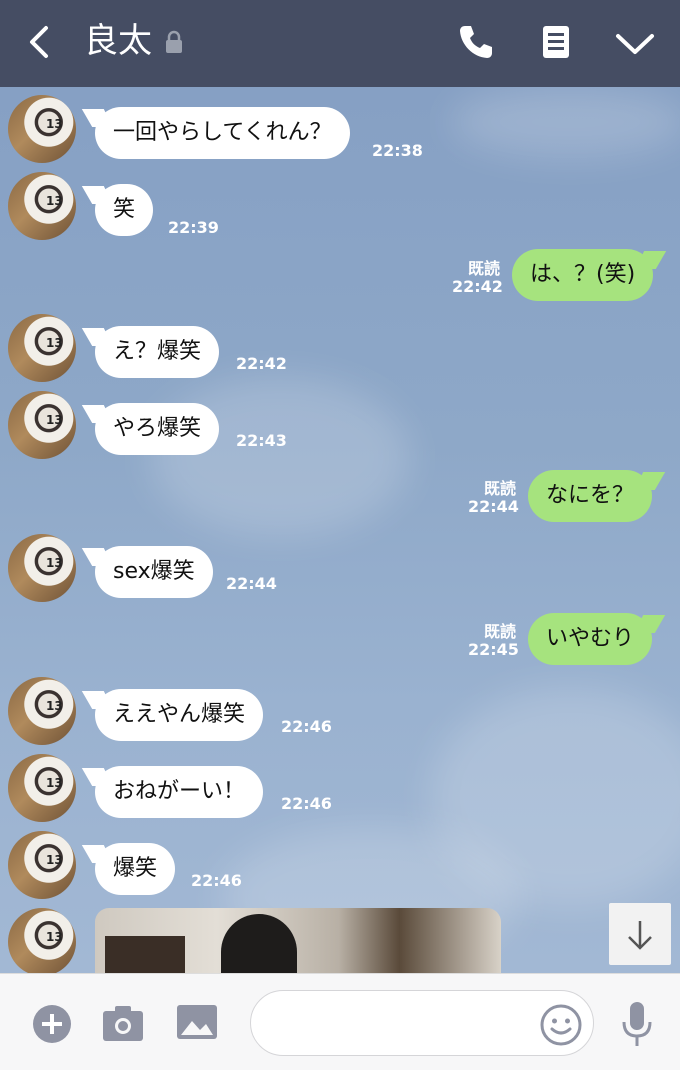 This screenshot has width=680, height=1070. I want to click on message-bubble: は、？(笑), so click(583, 275).